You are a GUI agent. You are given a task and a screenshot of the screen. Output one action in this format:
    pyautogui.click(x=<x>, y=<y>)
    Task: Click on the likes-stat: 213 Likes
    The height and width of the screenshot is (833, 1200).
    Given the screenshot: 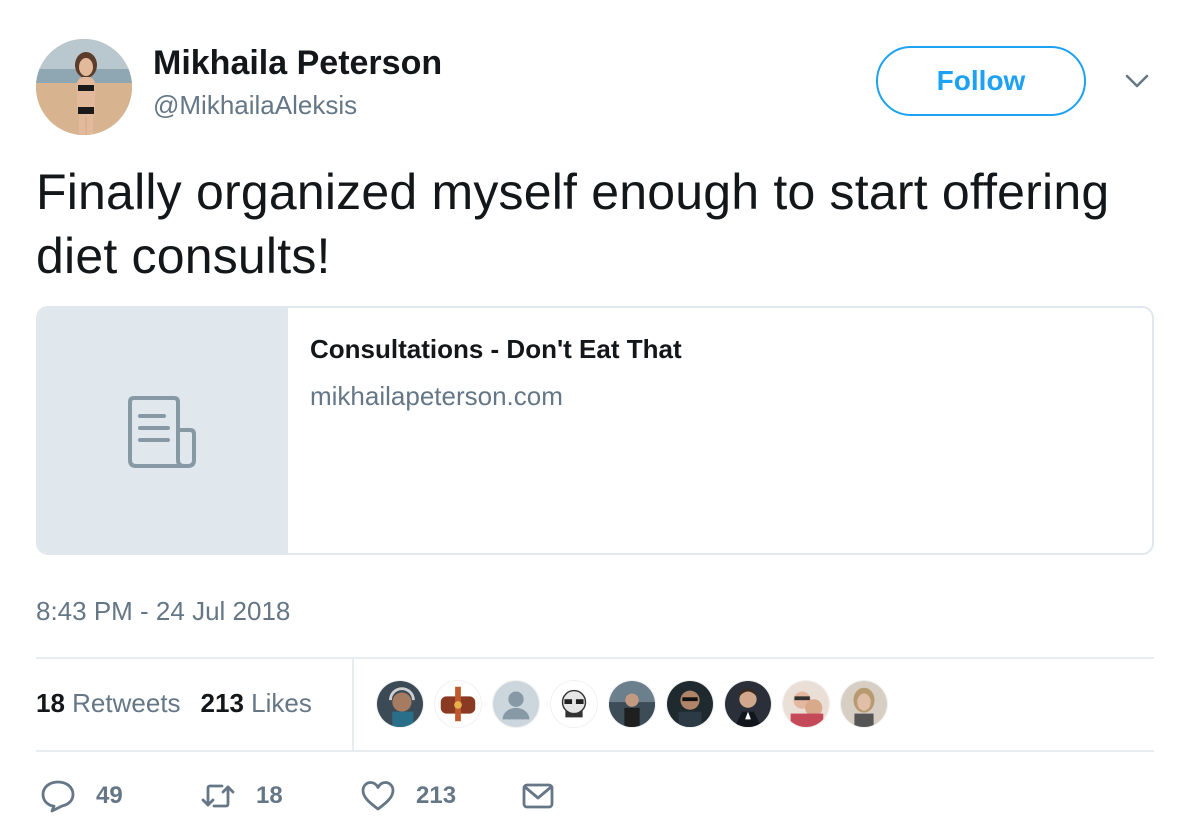 What is the action you would take?
    pyautogui.click(x=256, y=703)
    